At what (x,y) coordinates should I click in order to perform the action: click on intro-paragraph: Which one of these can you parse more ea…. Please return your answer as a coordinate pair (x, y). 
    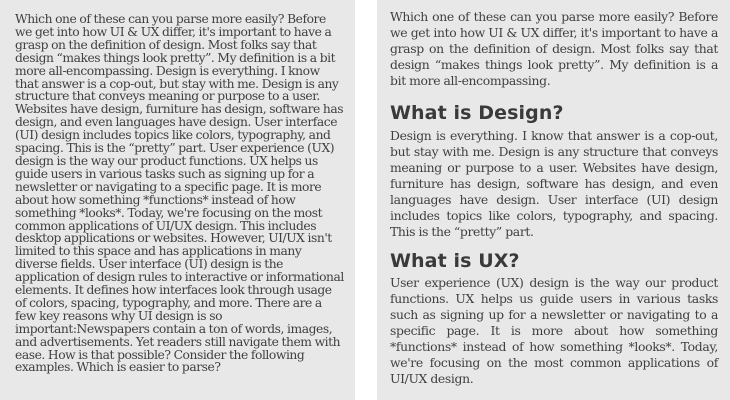
    Looking at the image, I should click on (554, 48).